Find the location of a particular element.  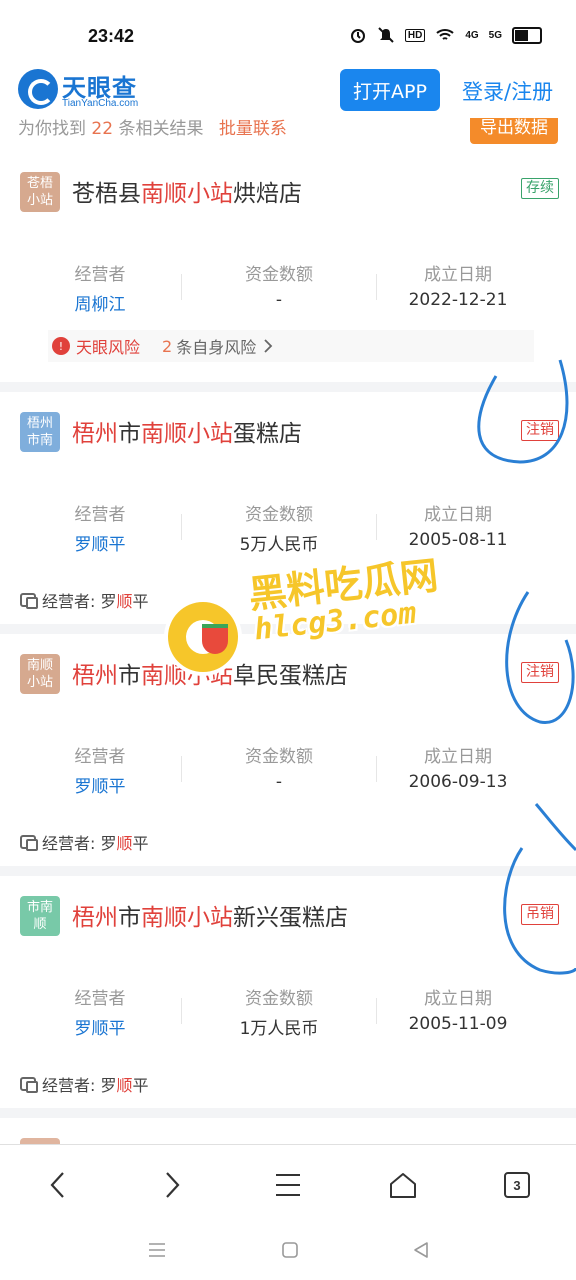

watermark-logo-icon is located at coordinates (203, 637).